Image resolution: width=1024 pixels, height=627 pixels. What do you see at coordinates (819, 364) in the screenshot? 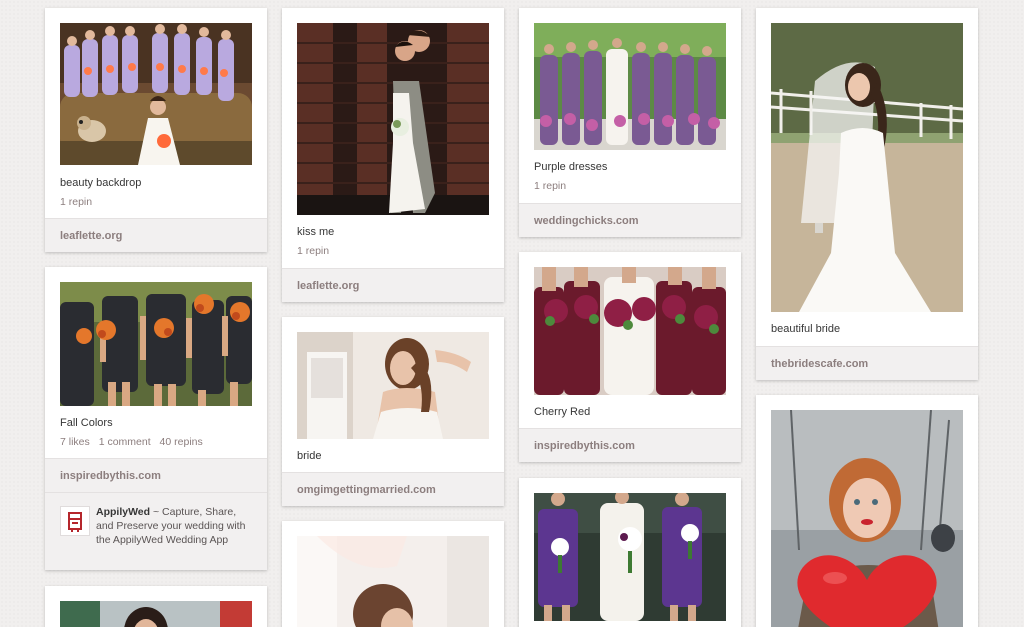
I see `pin-source-link: thebridescafe.com` at bounding box center [819, 364].